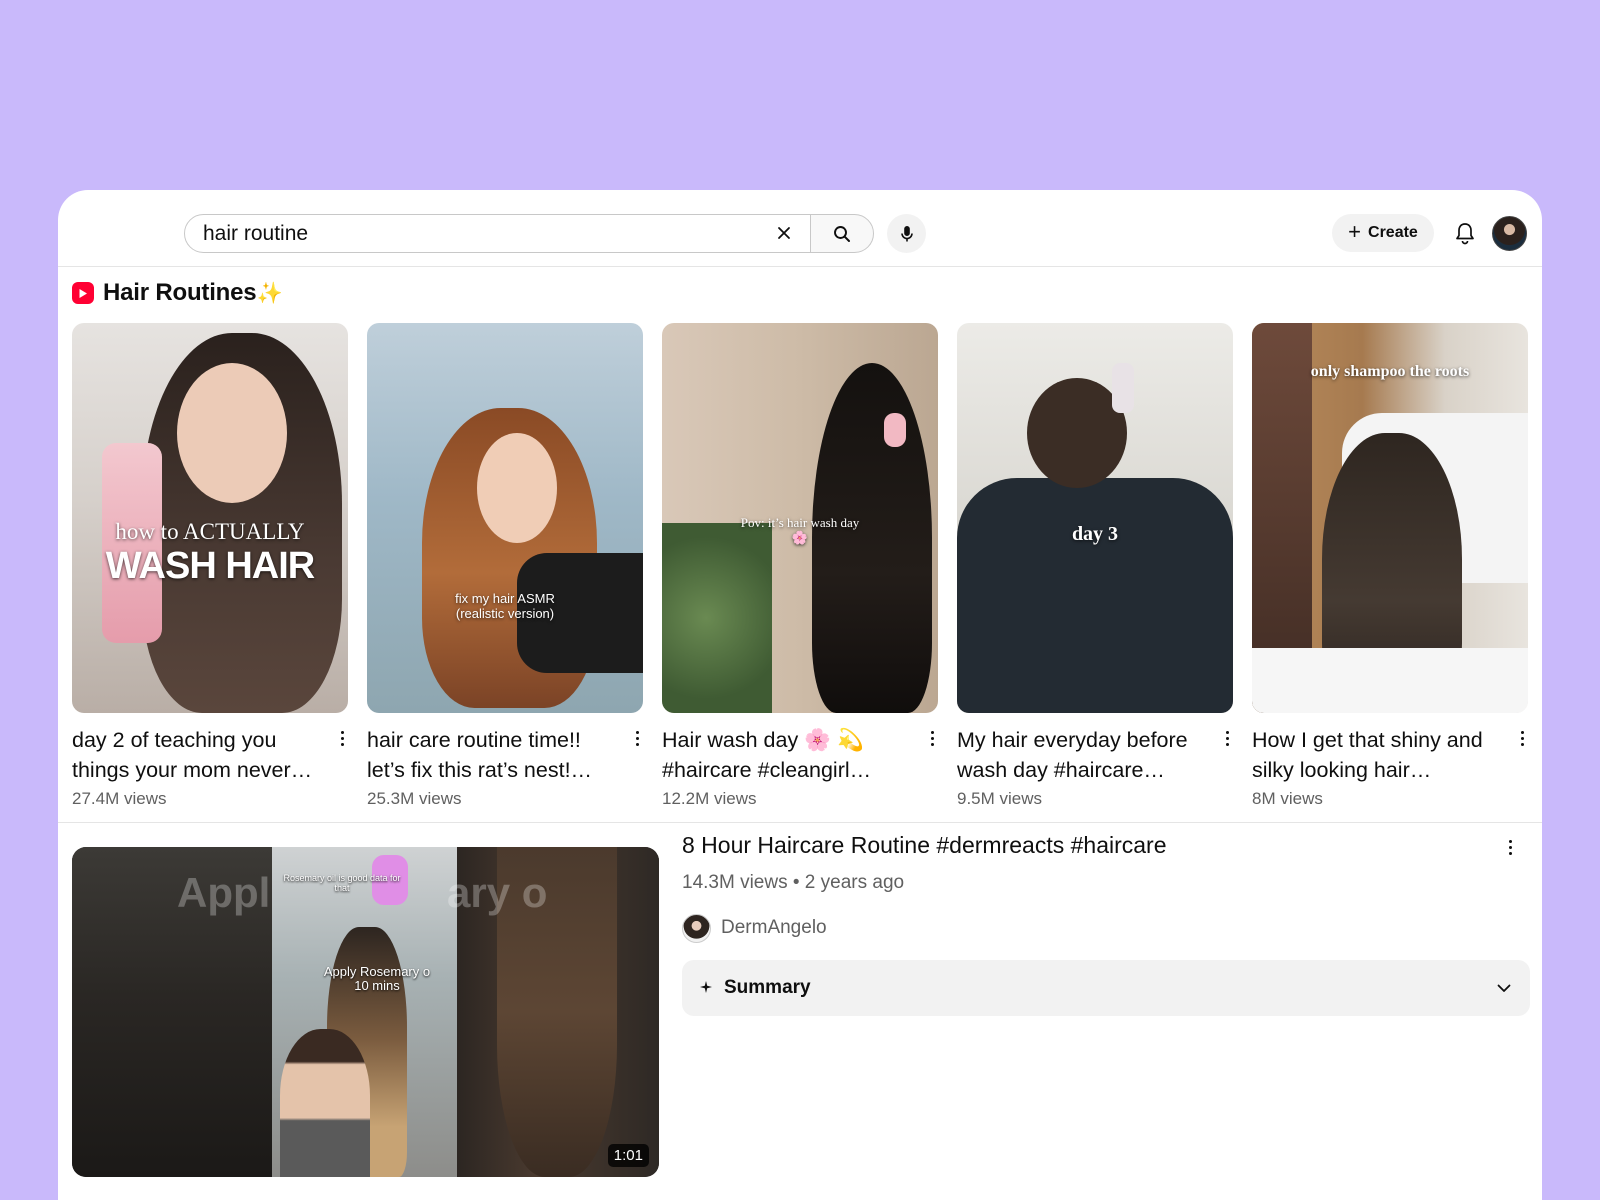 This screenshot has width=1600, height=1200. I want to click on ghost-text-left: Appl, so click(224, 892).